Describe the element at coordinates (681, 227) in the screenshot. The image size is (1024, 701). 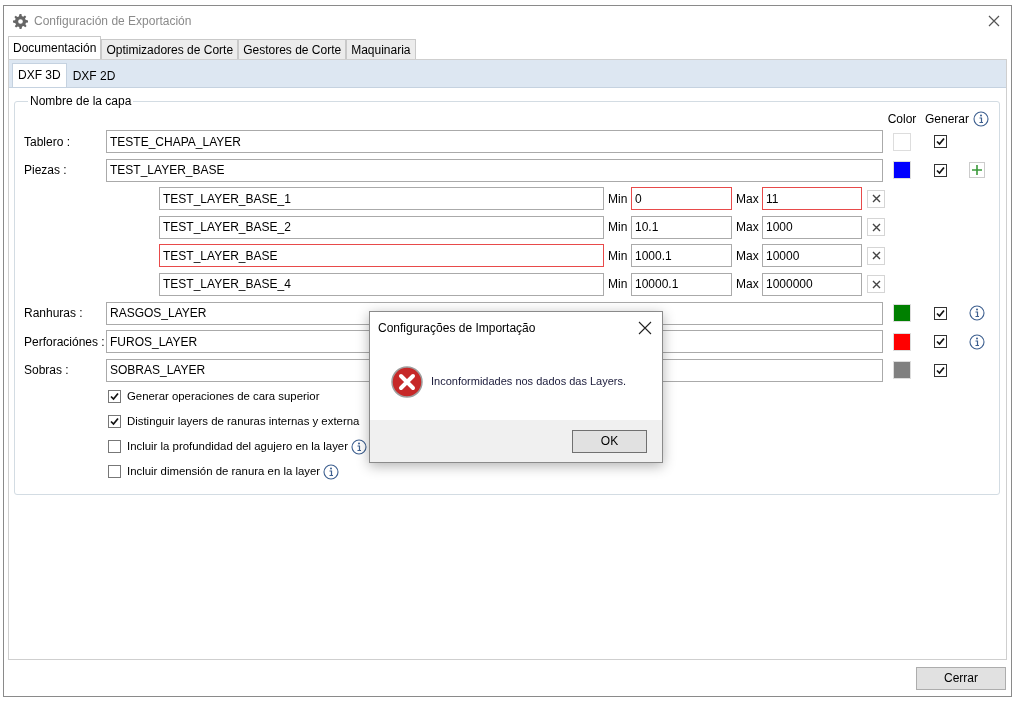
I see `text-field: 10.1` at that location.